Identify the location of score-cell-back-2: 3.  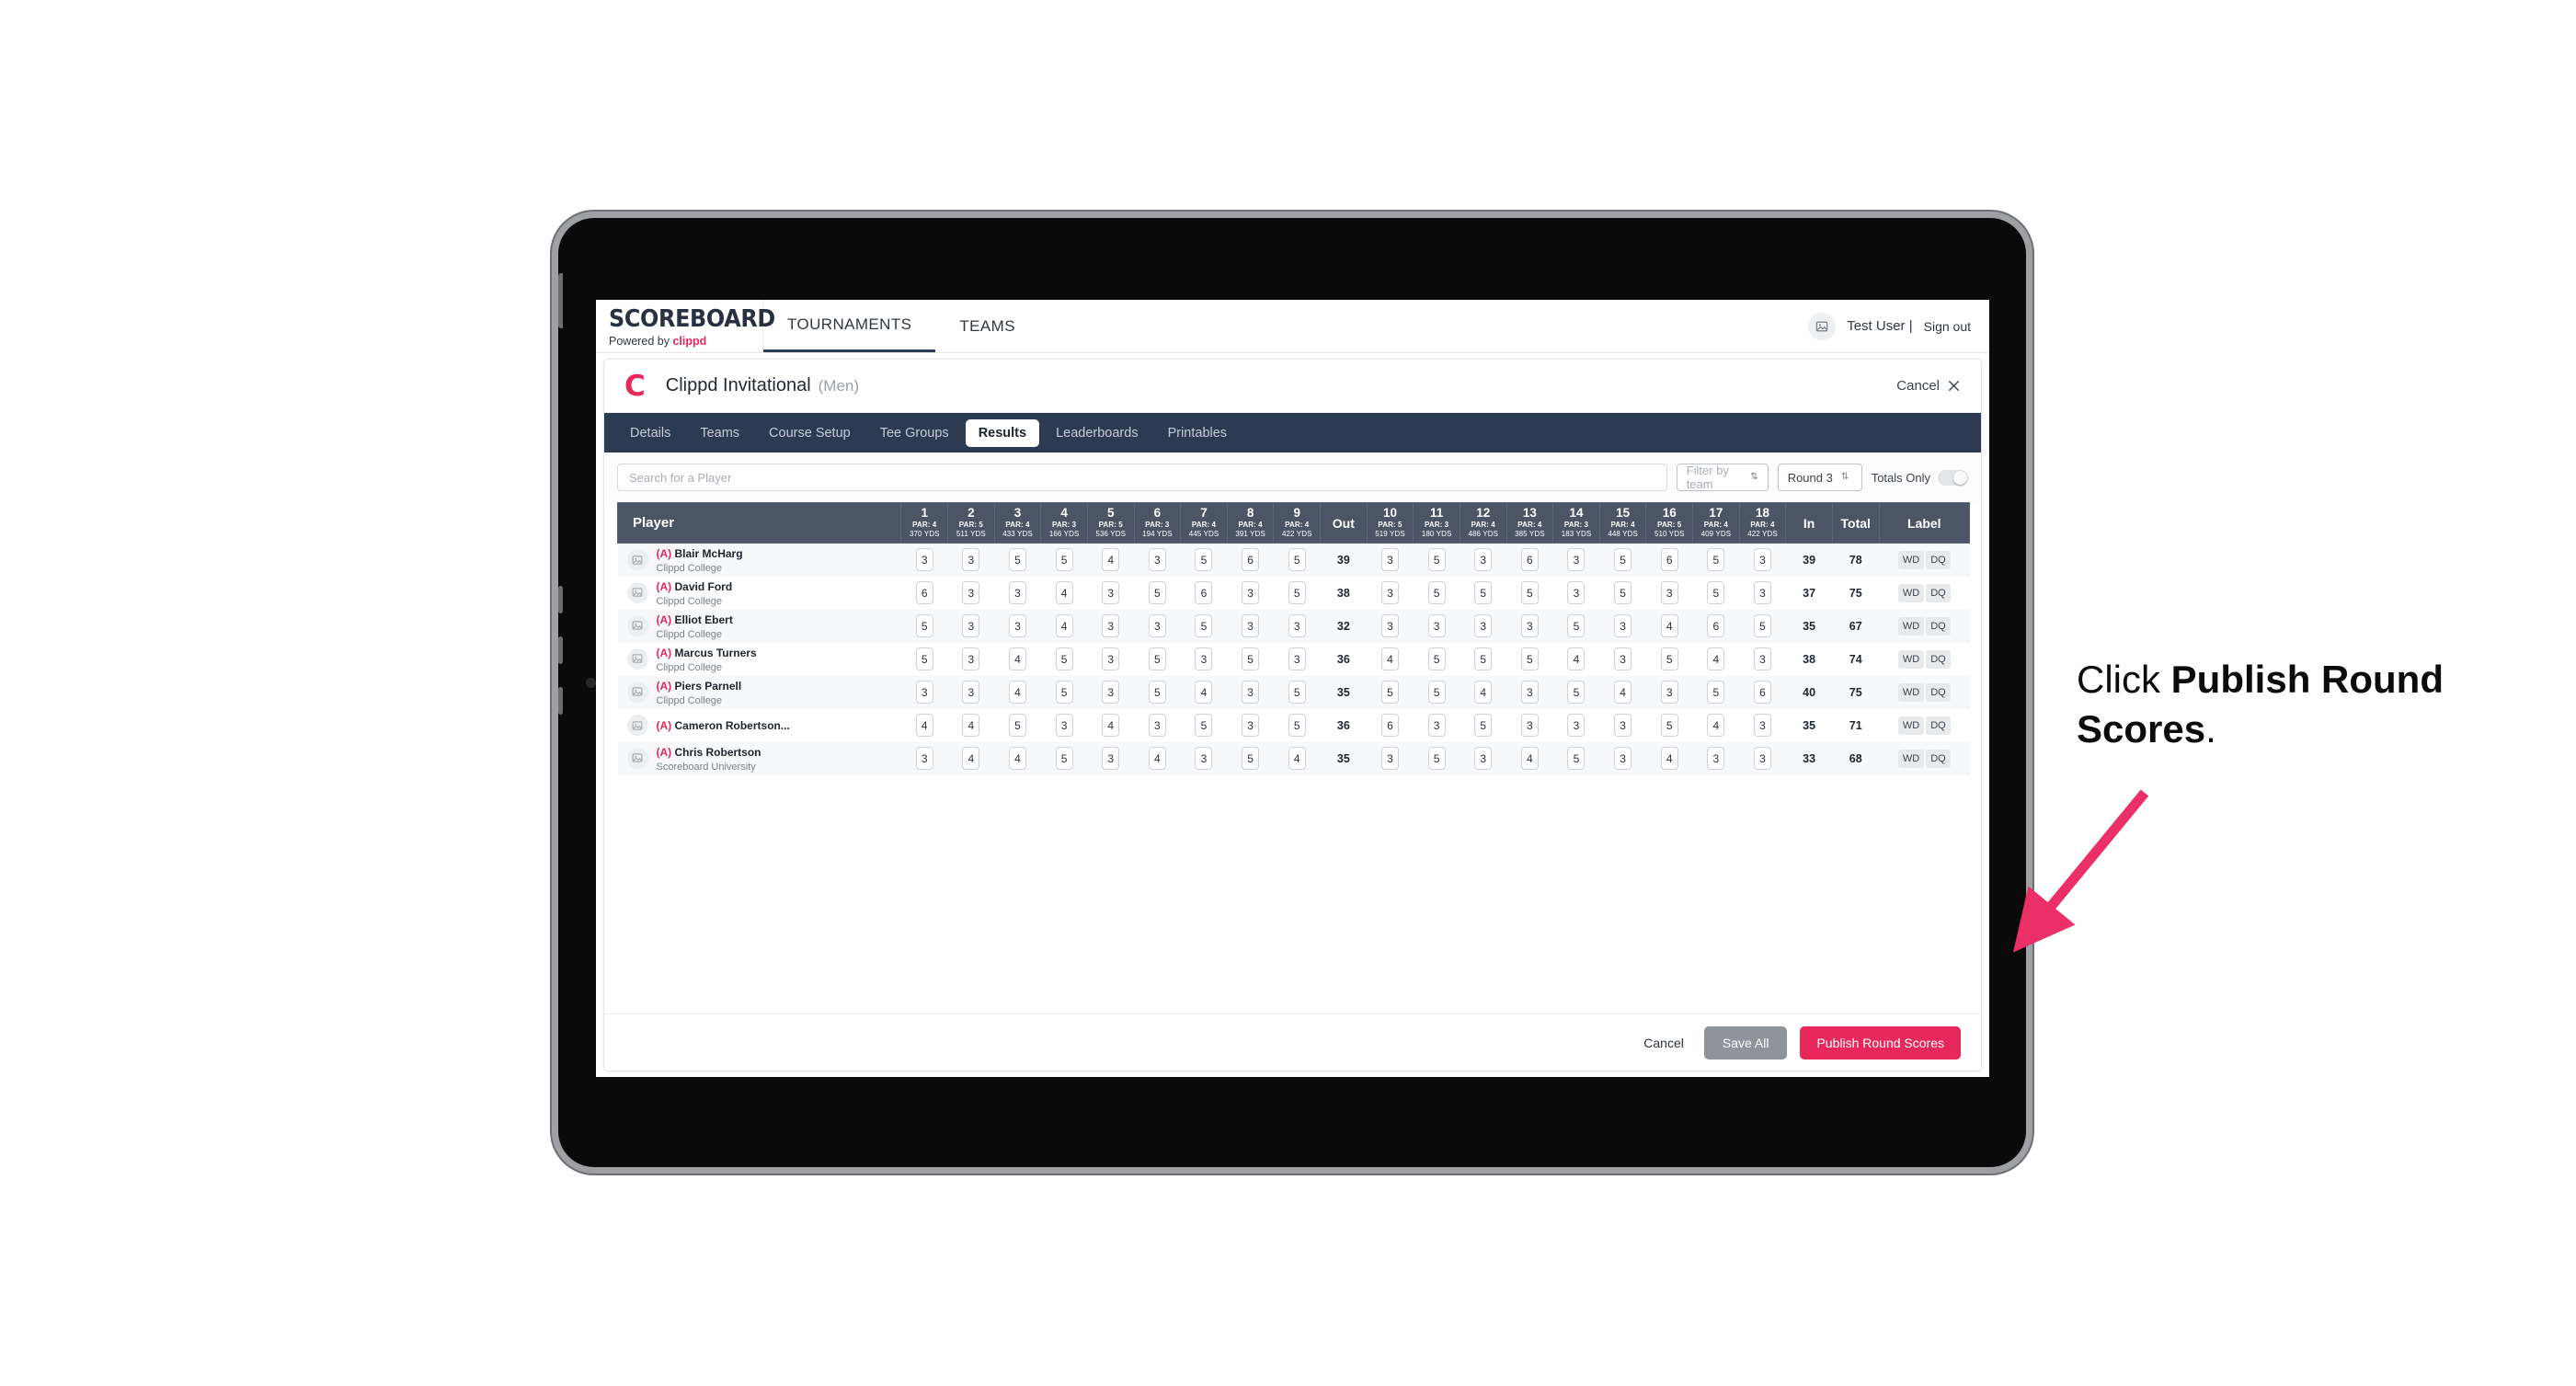
(1437, 725).